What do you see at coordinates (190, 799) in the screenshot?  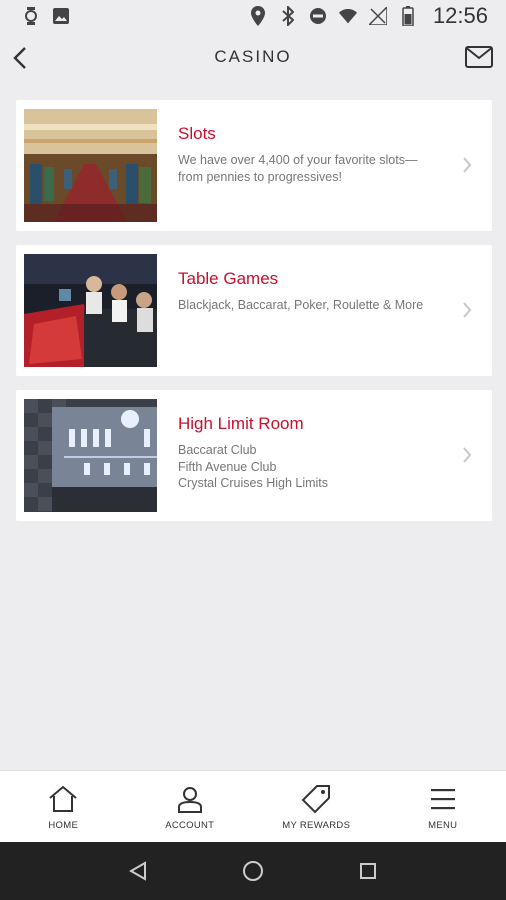 I see `account-icon` at bounding box center [190, 799].